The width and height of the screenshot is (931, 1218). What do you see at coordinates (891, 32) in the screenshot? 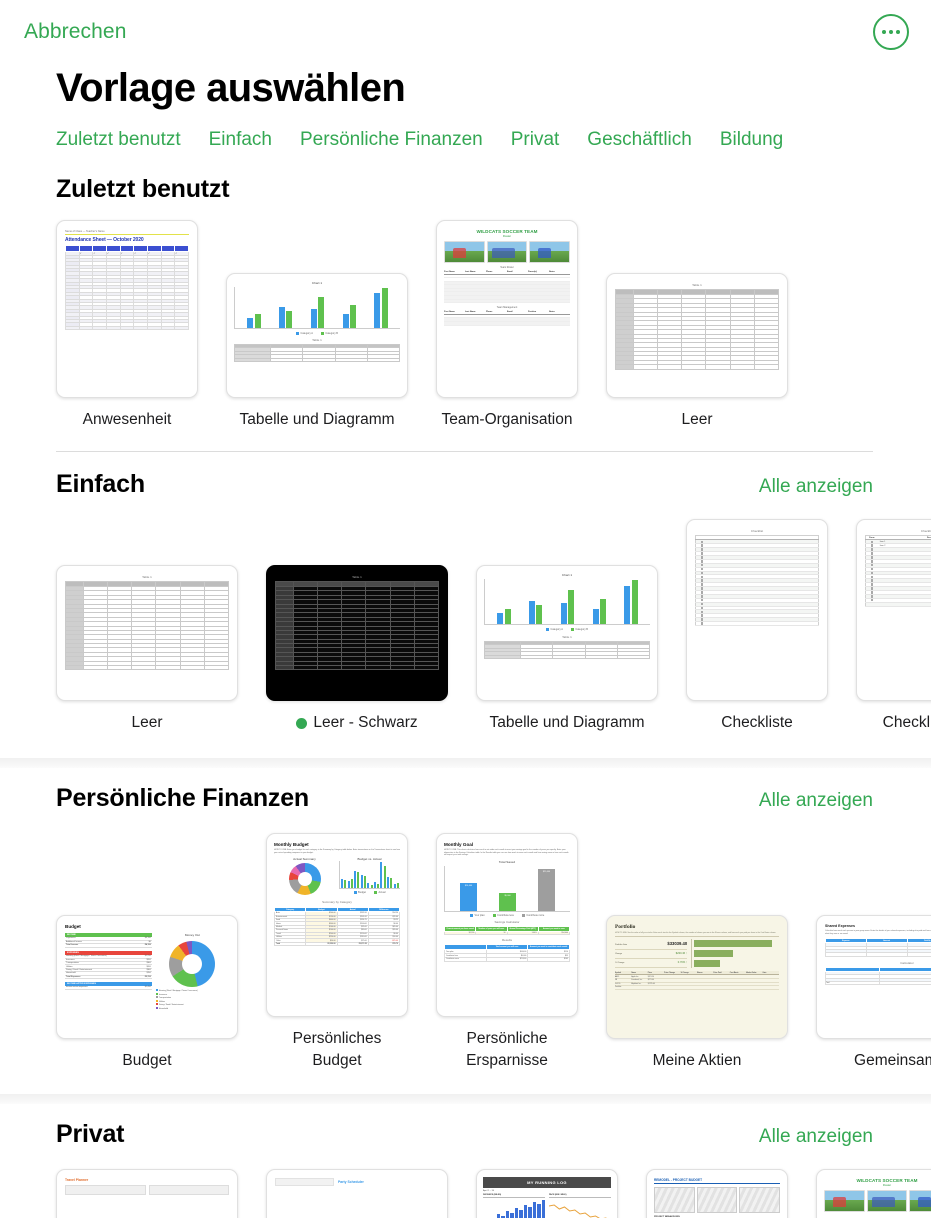
I see `more-options-icon` at bounding box center [891, 32].